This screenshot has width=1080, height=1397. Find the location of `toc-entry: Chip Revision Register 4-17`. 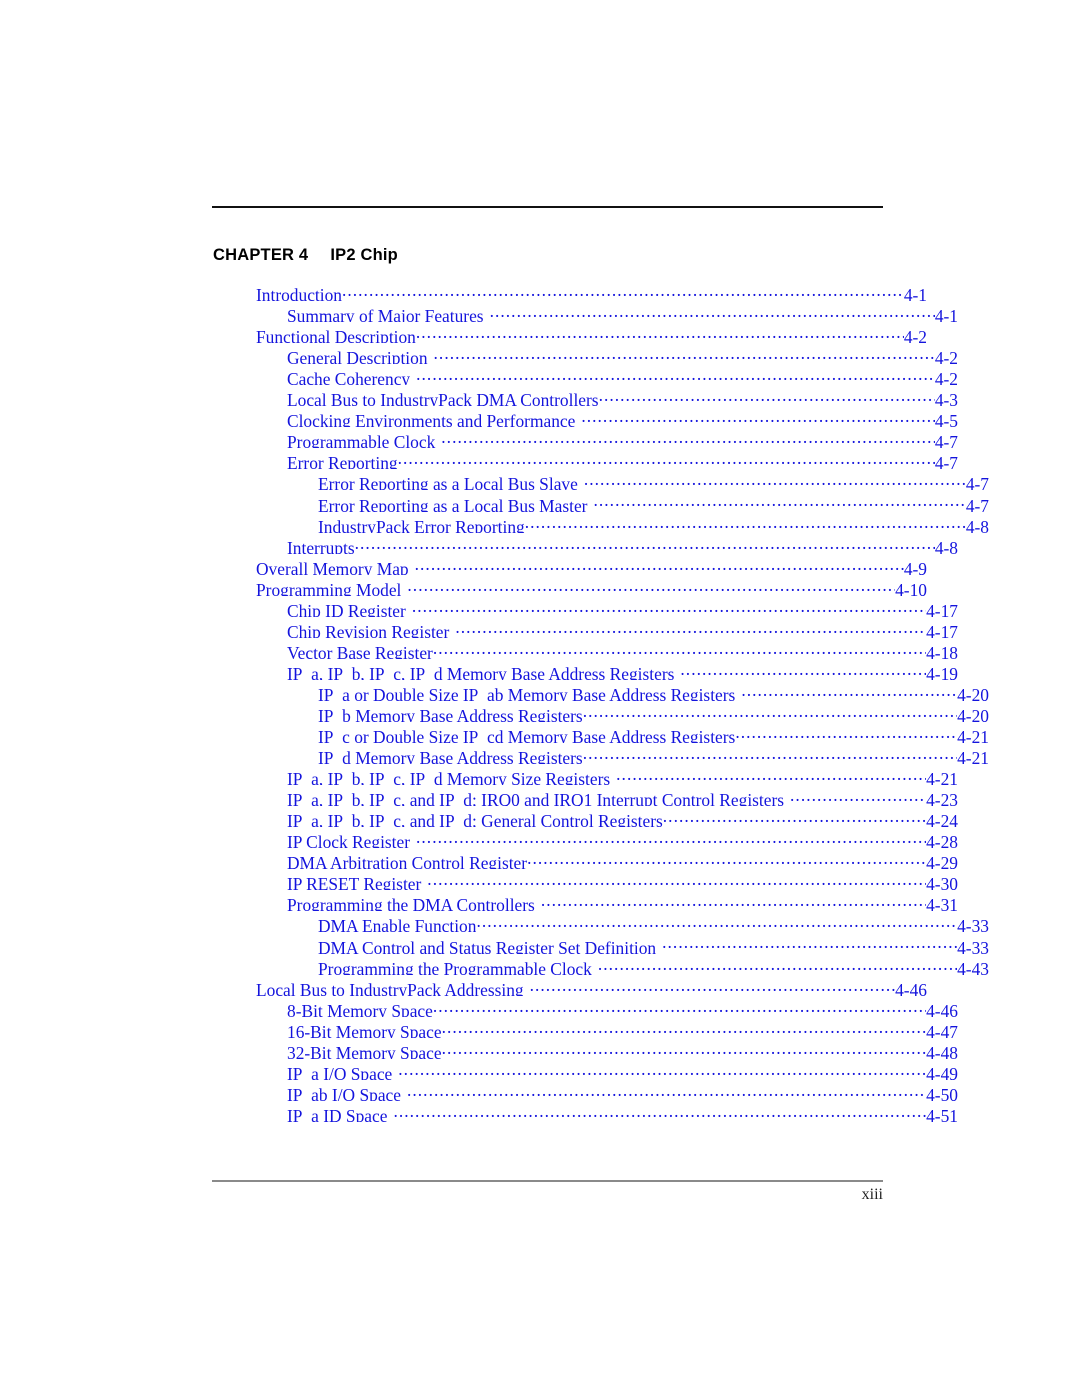

toc-entry: Chip Revision Register 4-17 is located at coordinates (585, 627).